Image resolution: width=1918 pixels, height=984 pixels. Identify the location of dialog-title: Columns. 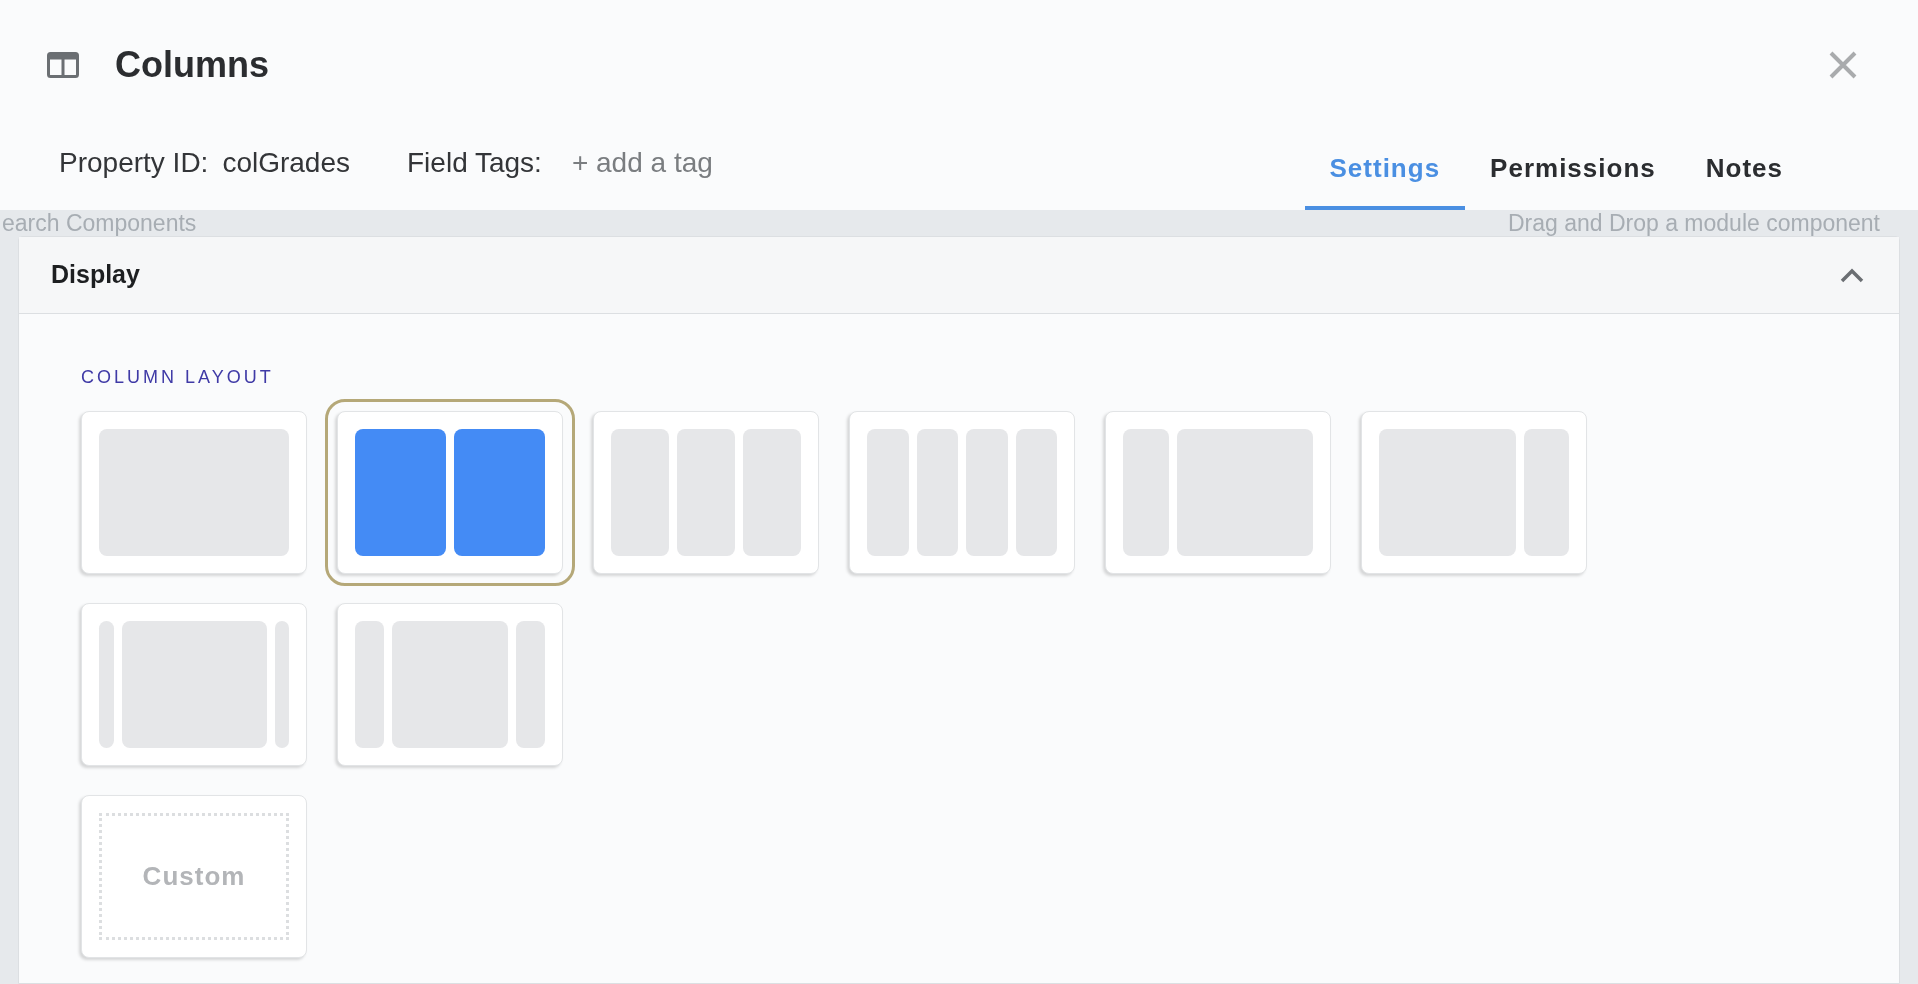
(192, 65).